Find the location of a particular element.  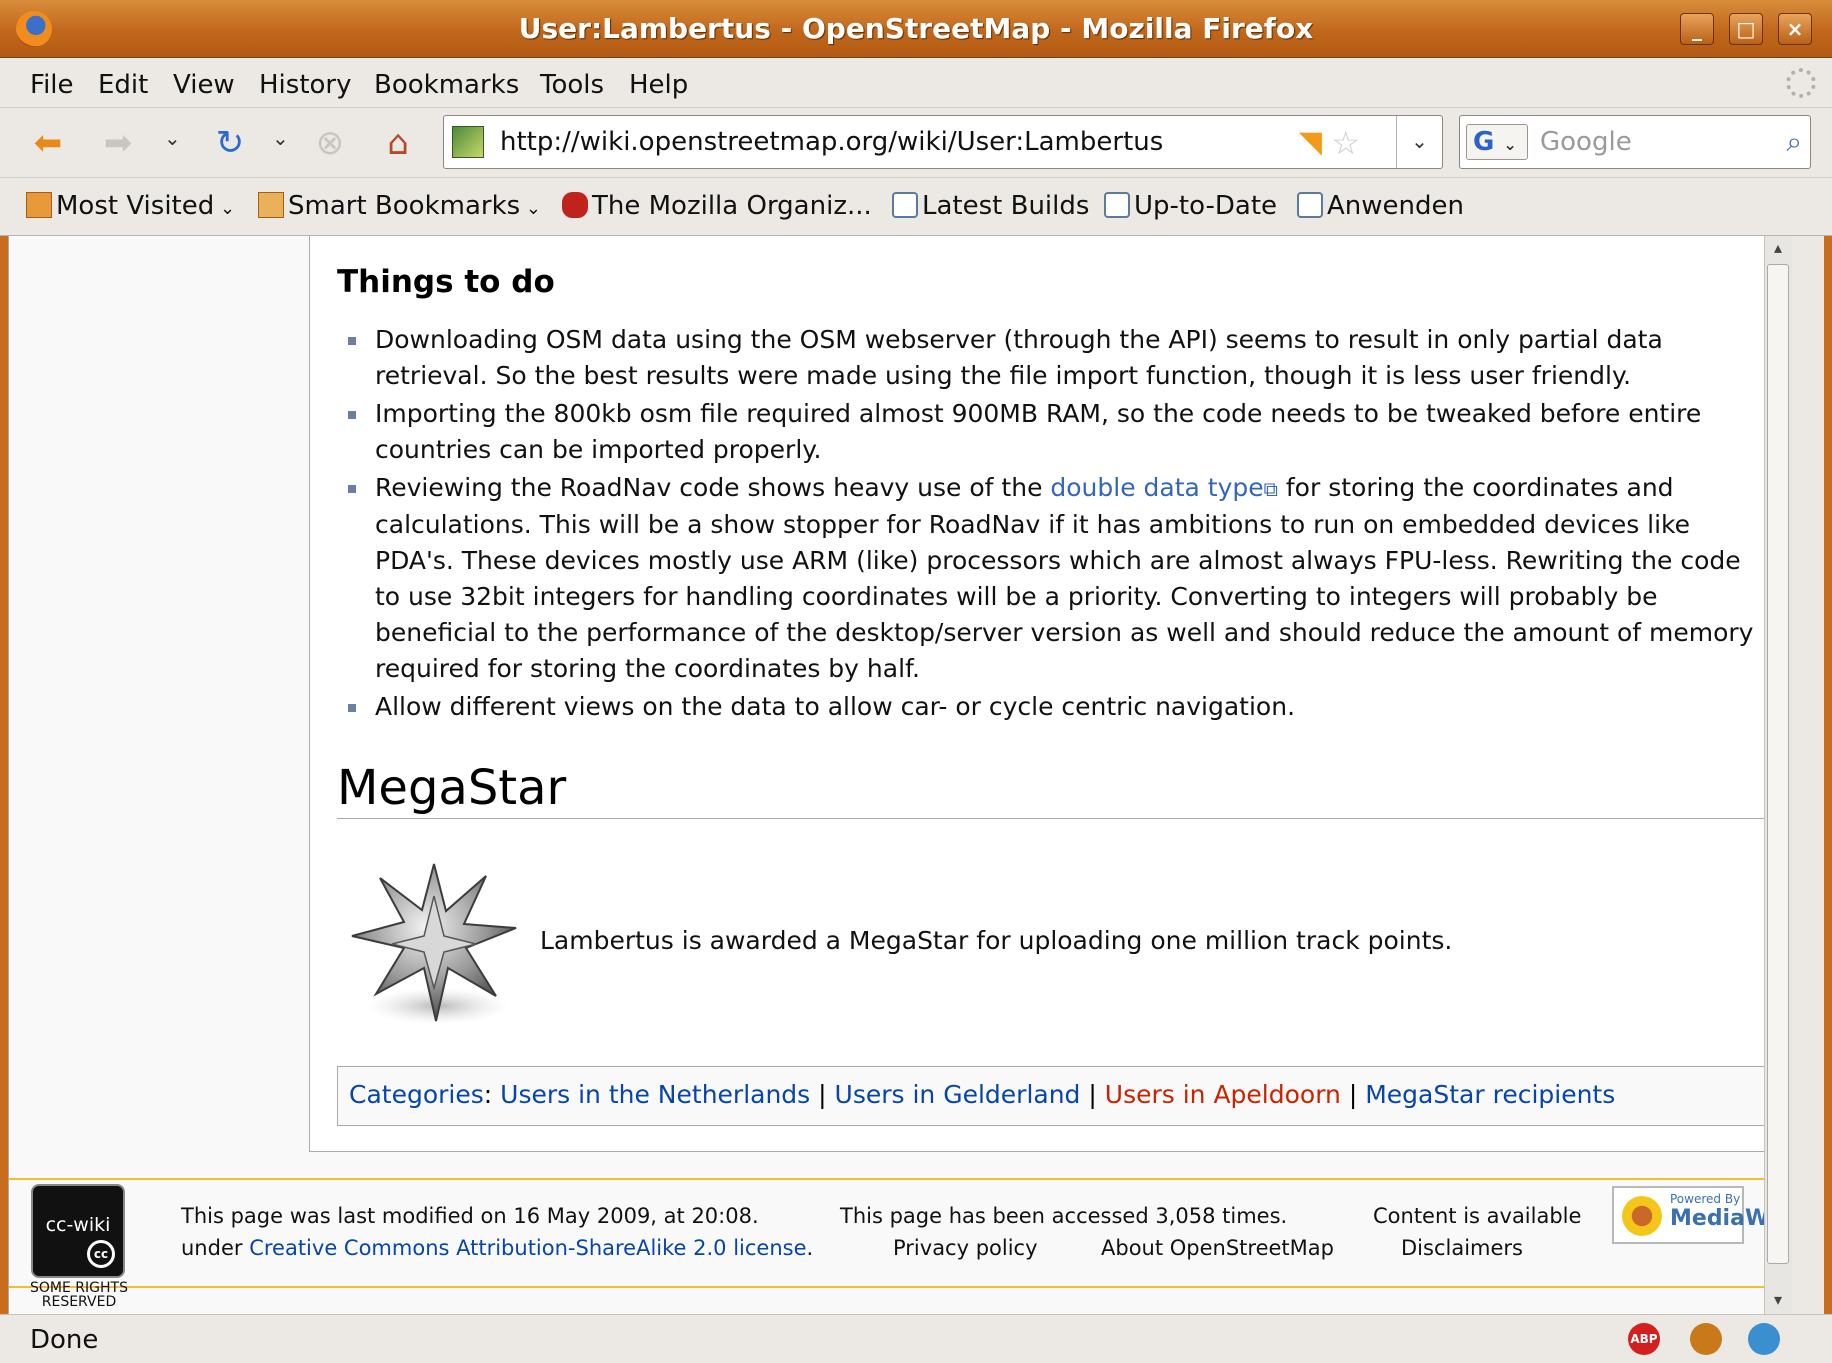

back-arrow-icon: ⬅ is located at coordinates (48, 143).